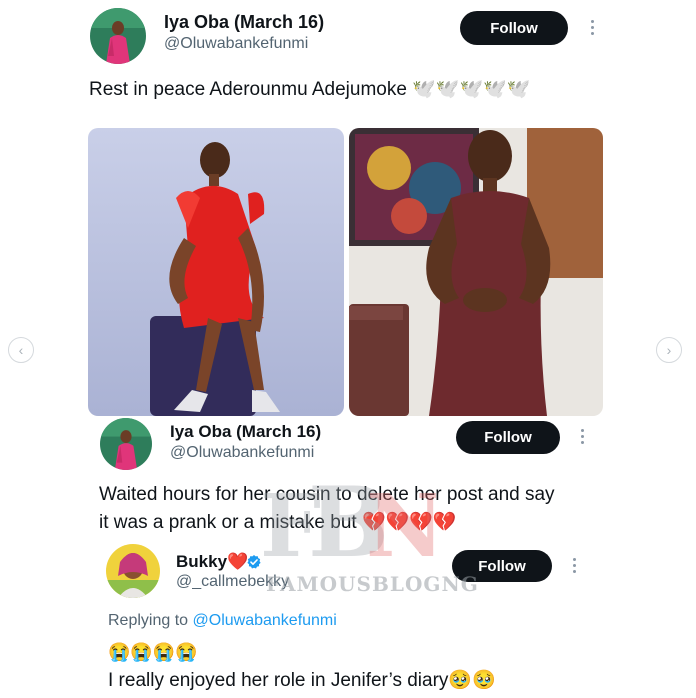 This screenshot has width=696, height=698. What do you see at coordinates (265, 620) in the screenshot?
I see `mention-link: @Oluwabankefunmi` at bounding box center [265, 620].